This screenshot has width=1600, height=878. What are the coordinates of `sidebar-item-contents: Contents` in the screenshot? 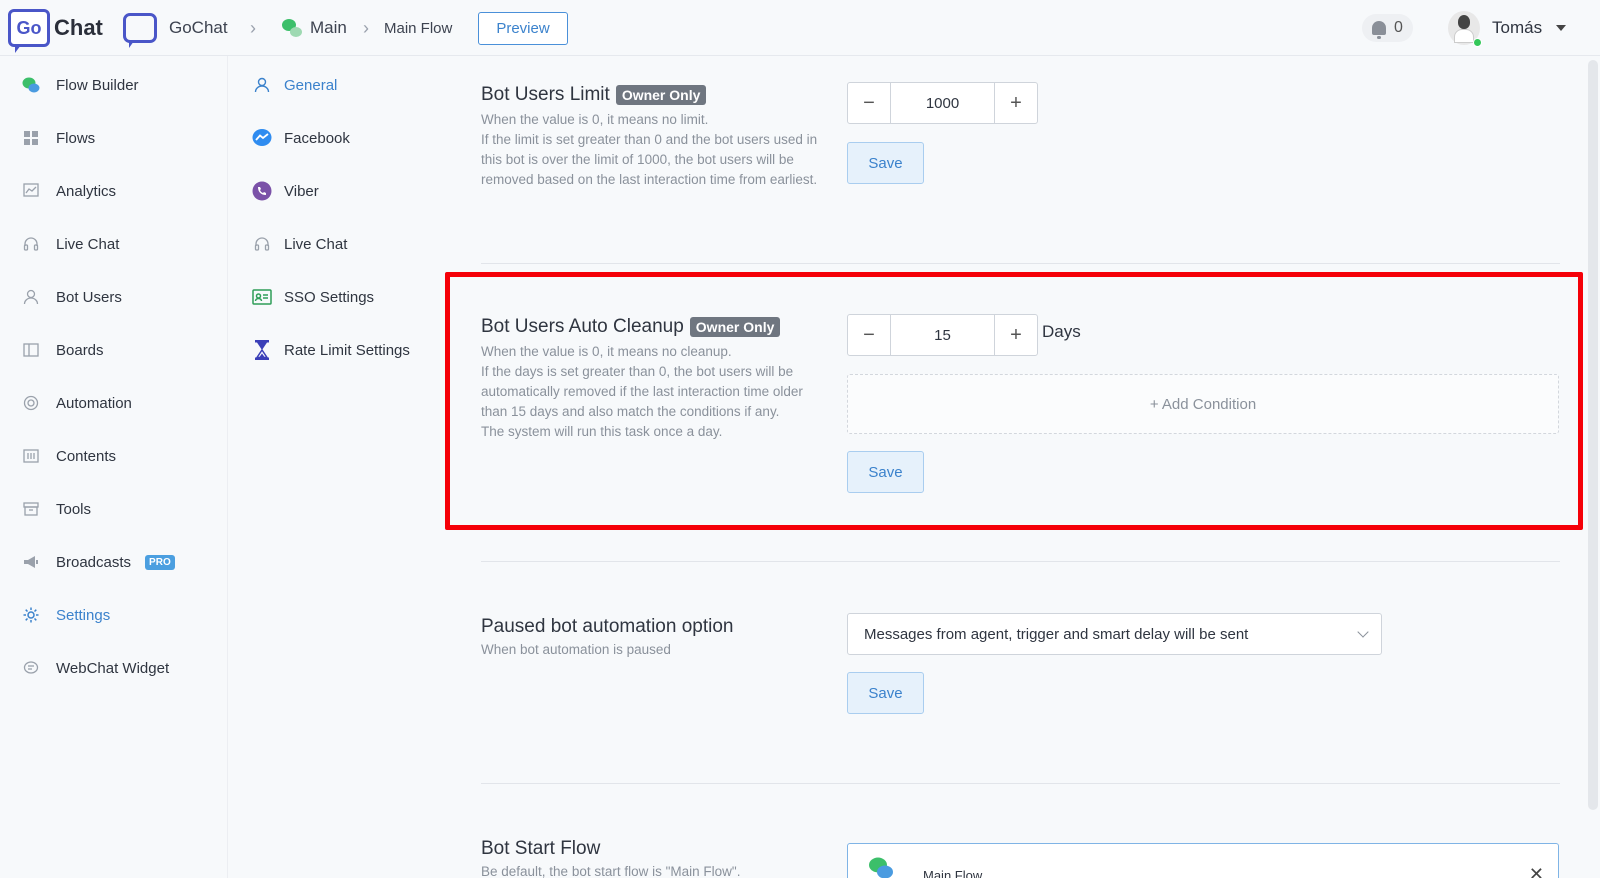 It's located at (69, 456).